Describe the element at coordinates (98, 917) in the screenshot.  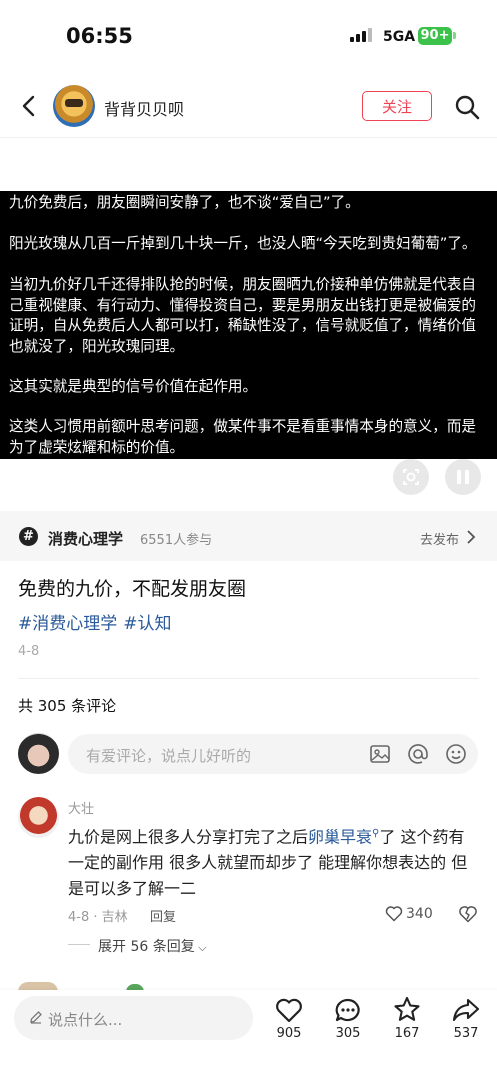
I see `comment-meta: 4-8 · 吉林` at that location.